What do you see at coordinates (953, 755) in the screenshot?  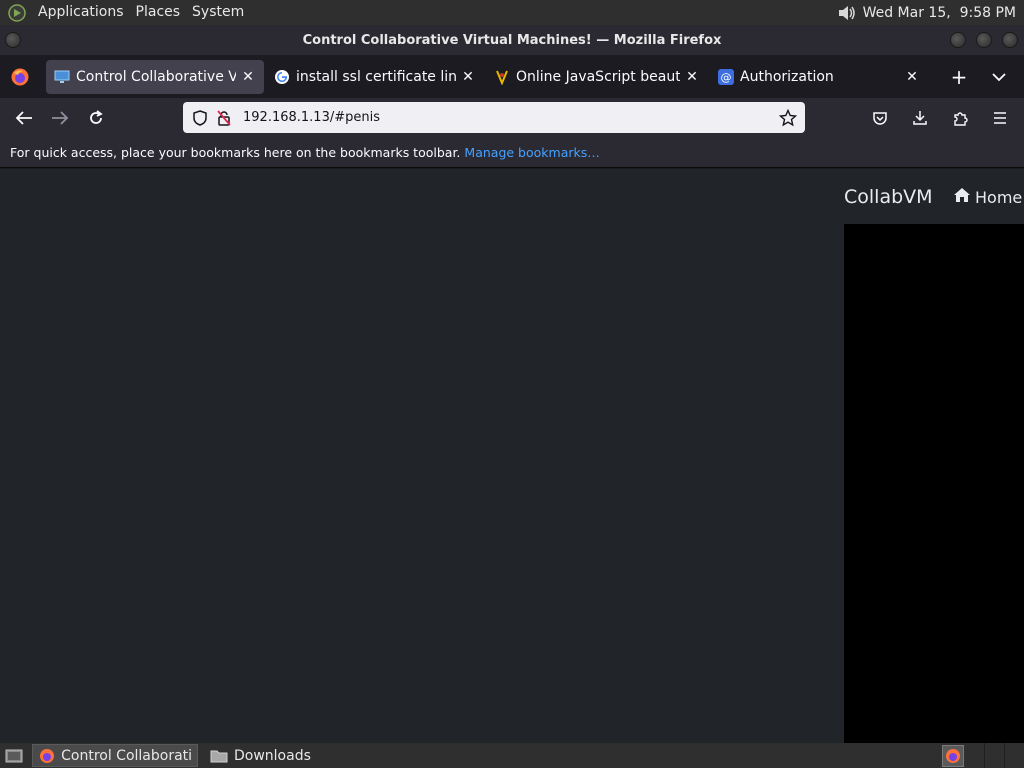 I see `firefox-tray-icon` at bounding box center [953, 755].